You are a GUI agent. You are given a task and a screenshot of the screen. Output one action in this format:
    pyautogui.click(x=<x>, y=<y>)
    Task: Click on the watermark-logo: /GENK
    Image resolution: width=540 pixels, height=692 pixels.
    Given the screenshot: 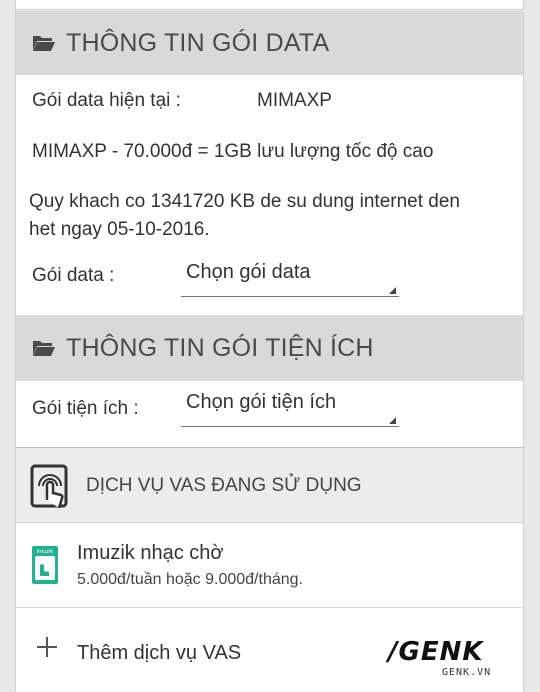 What is the action you would take?
    pyautogui.click(x=436, y=652)
    